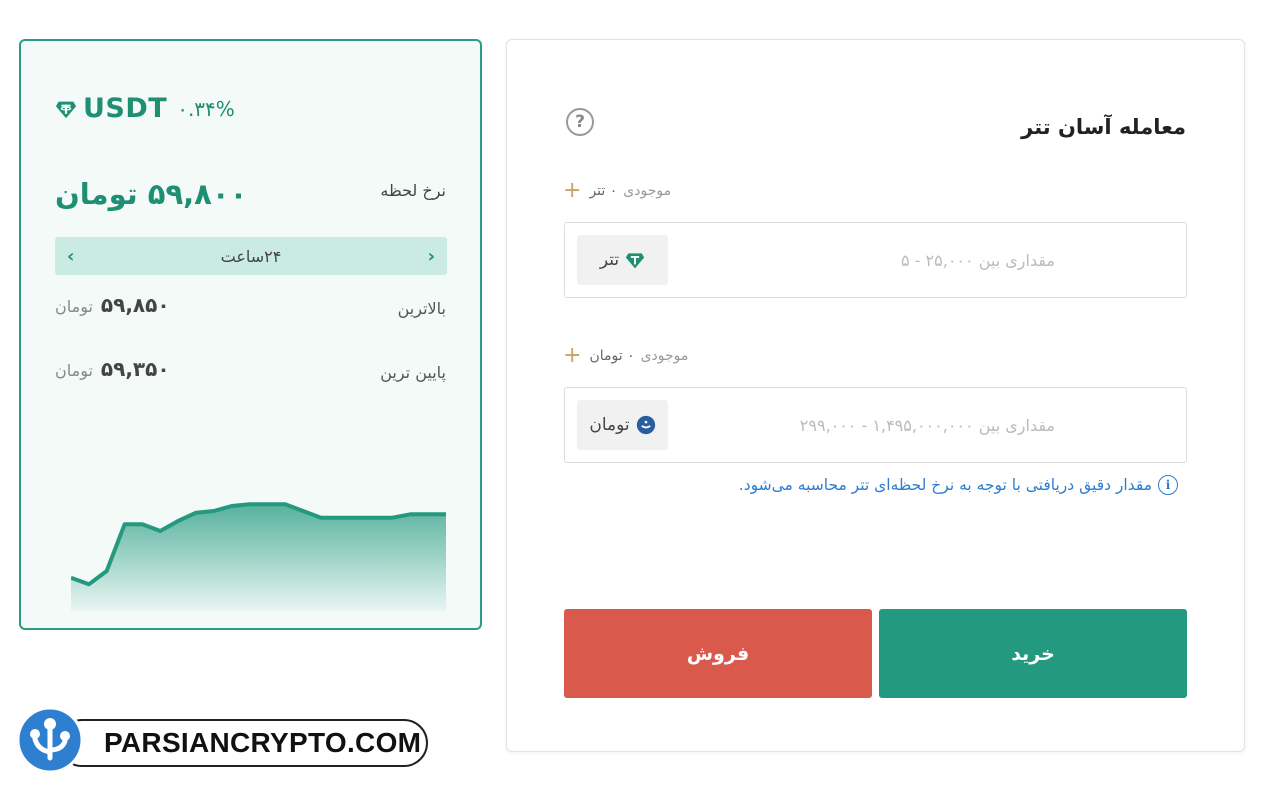 The image size is (1280, 800). What do you see at coordinates (125, 108) in the screenshot?
I see `symbol: USDT` at bounding box center [125, 108].